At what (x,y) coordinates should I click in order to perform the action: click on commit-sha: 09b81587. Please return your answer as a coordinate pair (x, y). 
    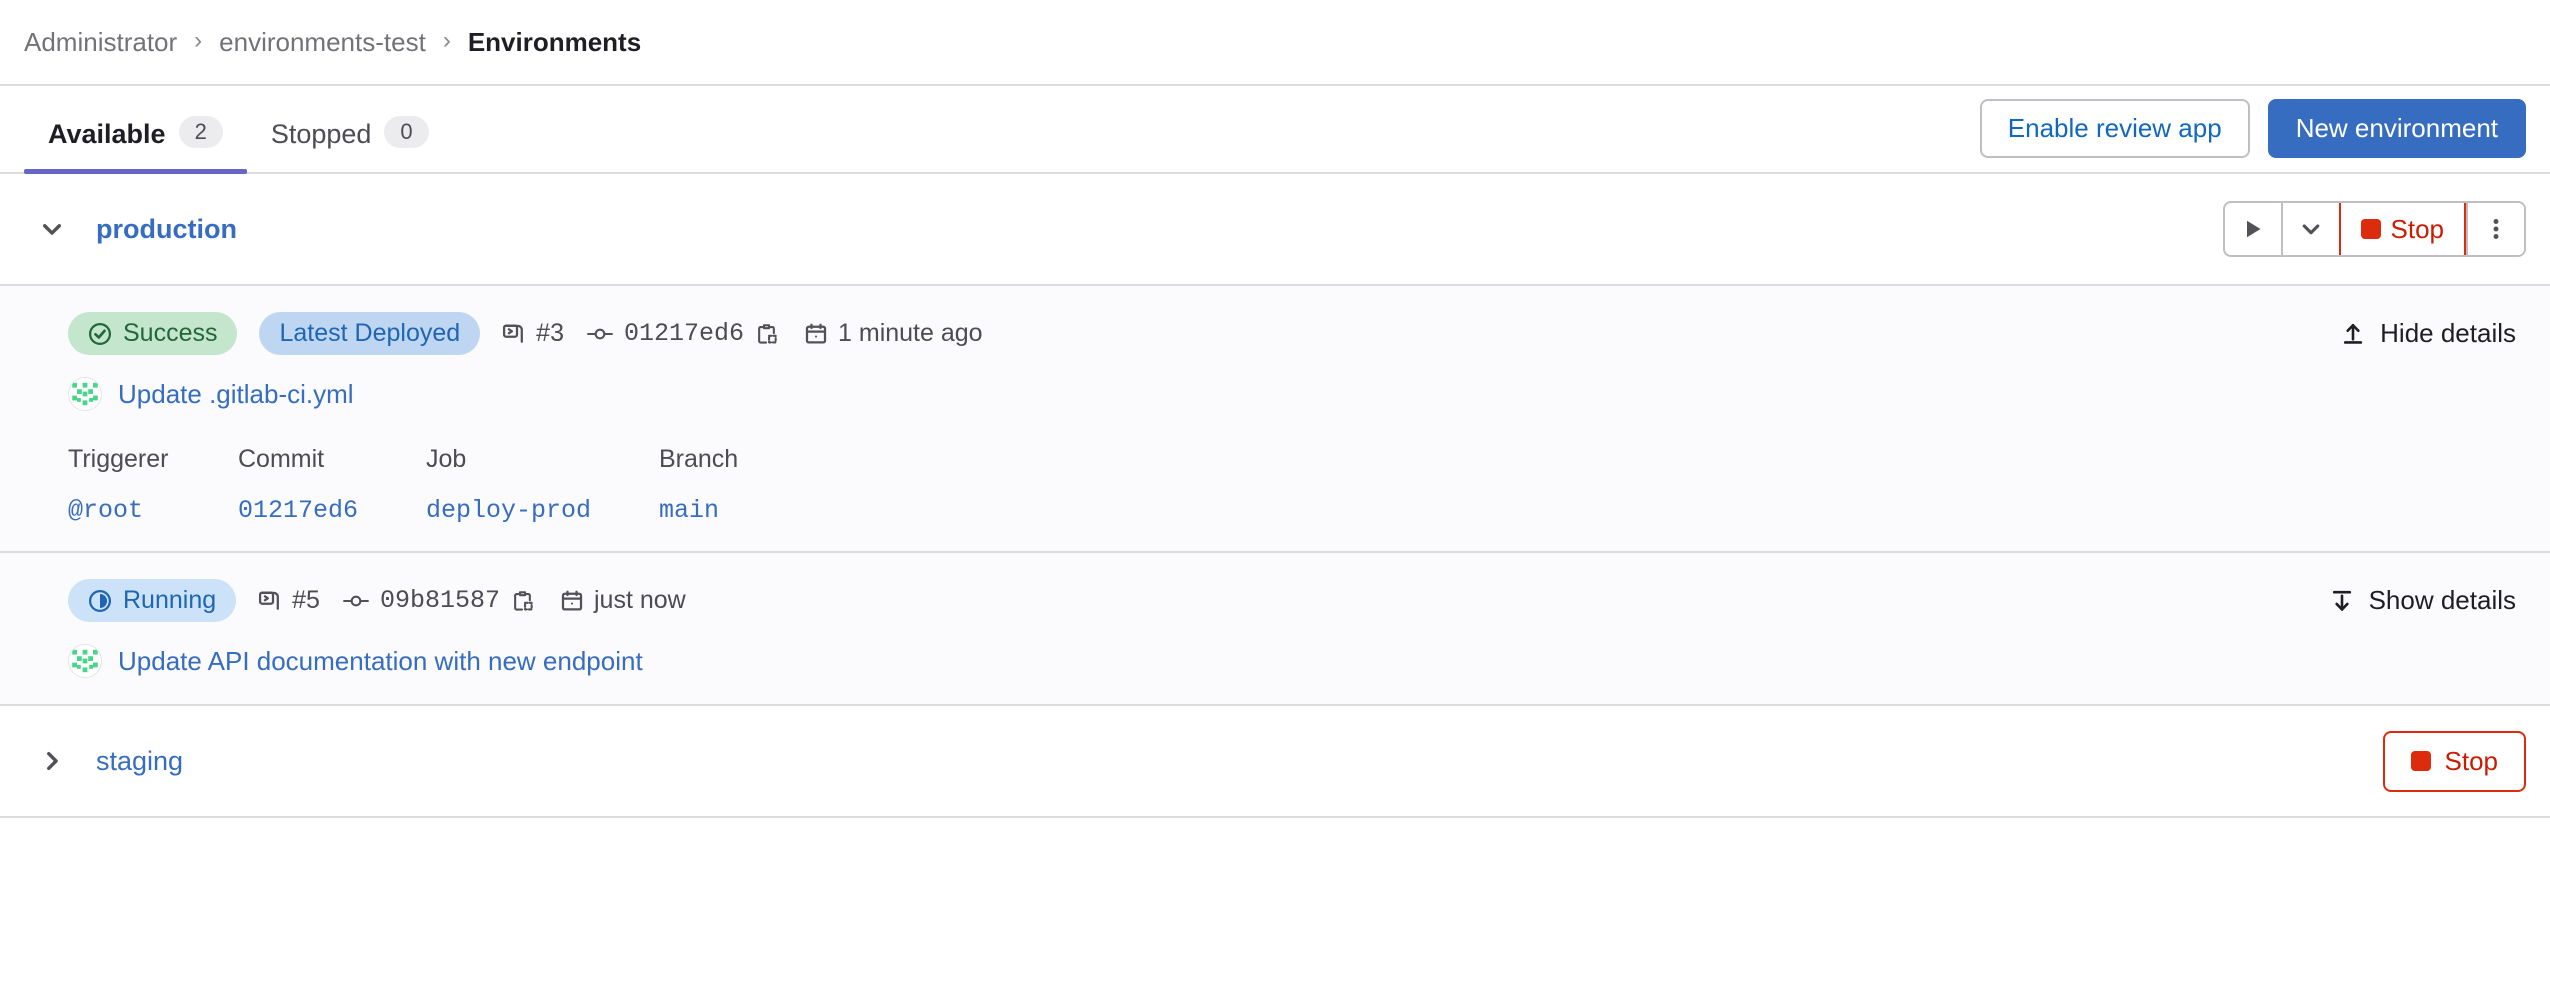
    Looking at the image, I should click on (439, 600).